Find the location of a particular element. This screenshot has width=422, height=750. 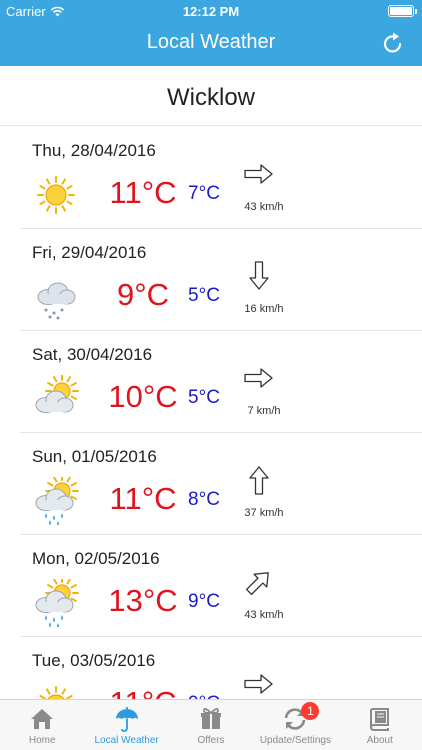

low-temperature: 8°C is located at coordinates (204, 499).